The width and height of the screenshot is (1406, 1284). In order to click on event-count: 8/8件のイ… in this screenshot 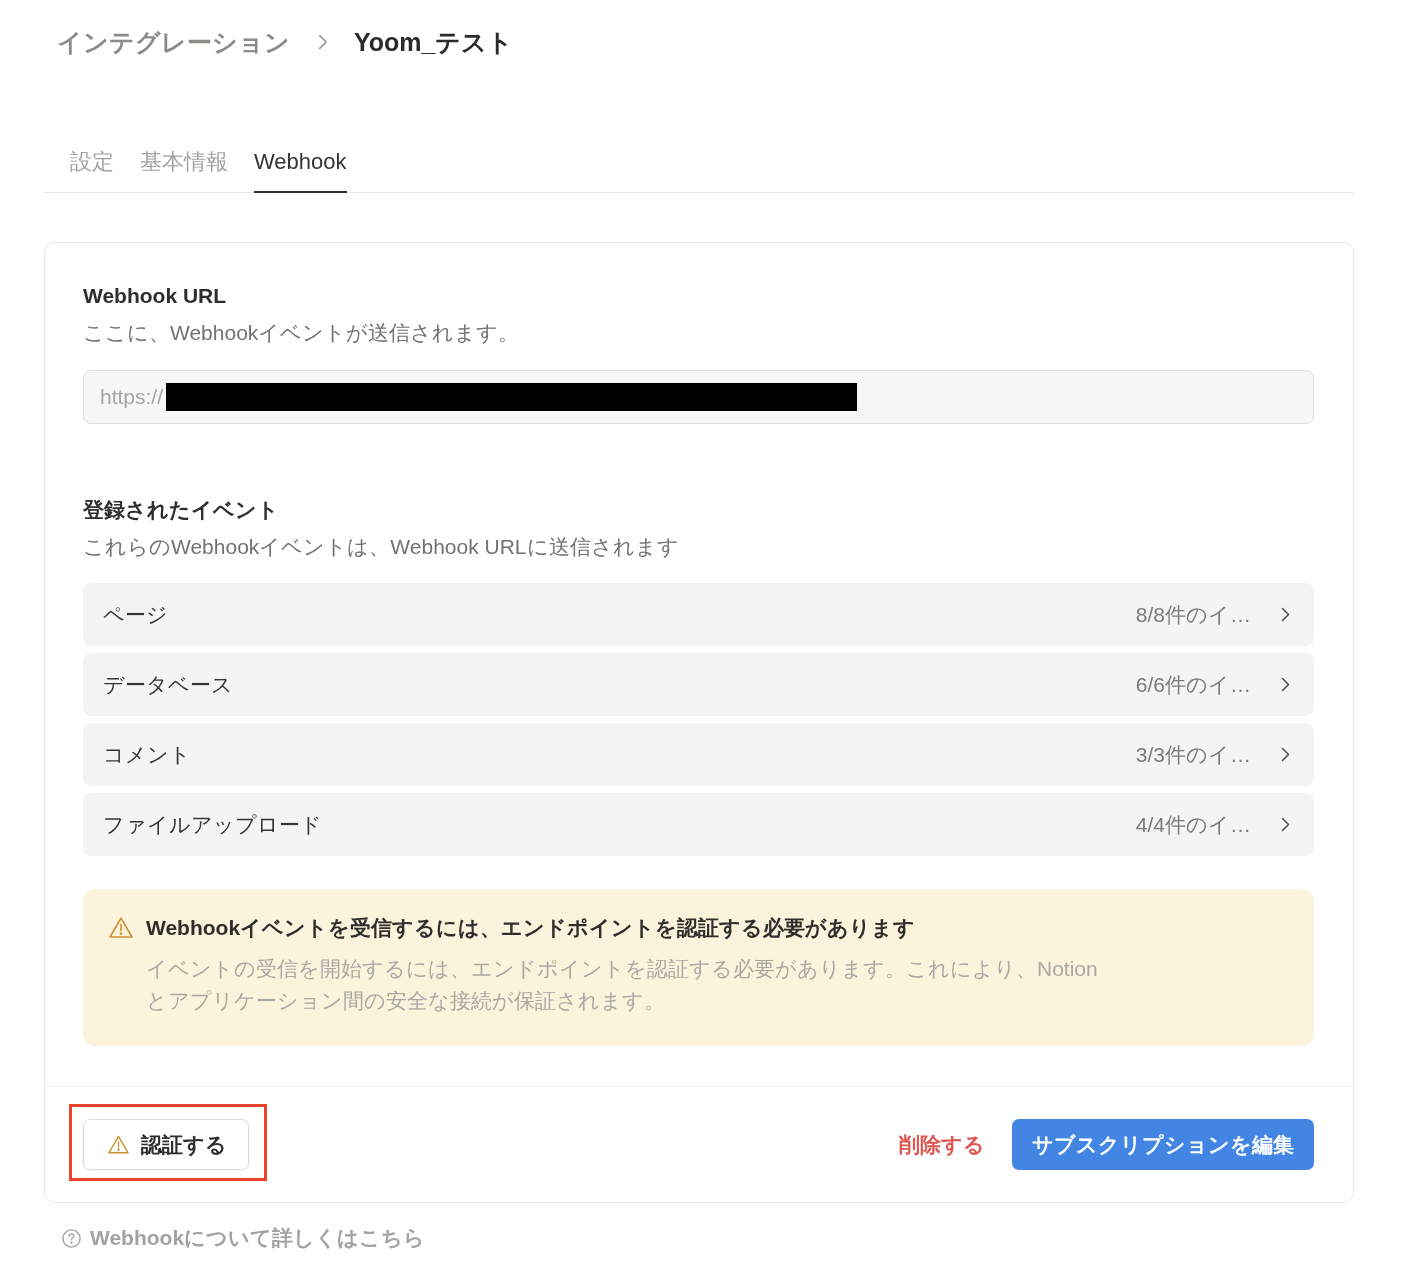, I will do `click(1193, 614)`.